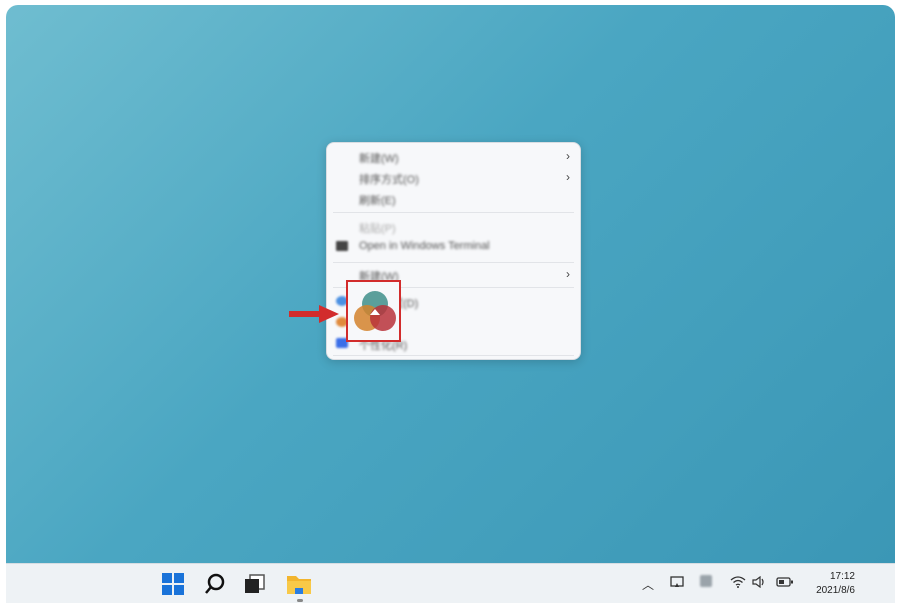 This screenshot has height=603, width=901. I want to click on menu-item-label: Open in Windows Terminal, so click(424, 246).